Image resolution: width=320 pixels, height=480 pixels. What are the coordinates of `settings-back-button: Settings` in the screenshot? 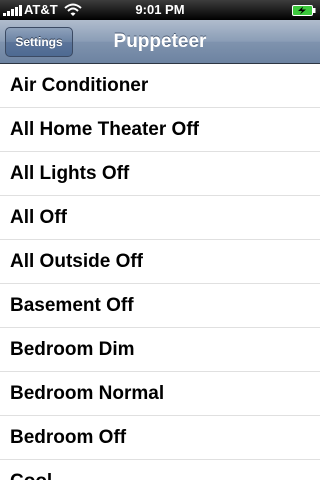 It's located at (39, 42).